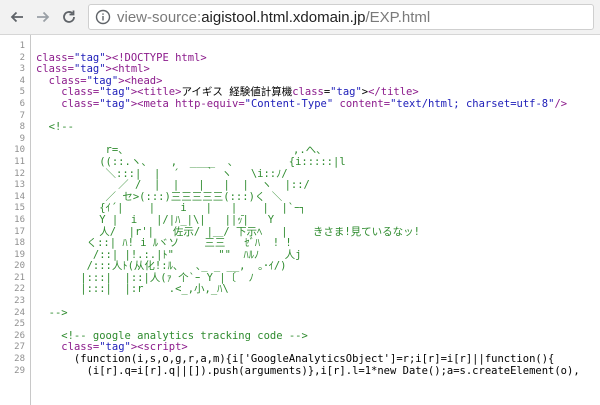  I want to click on reload-button, so click(69, 17).